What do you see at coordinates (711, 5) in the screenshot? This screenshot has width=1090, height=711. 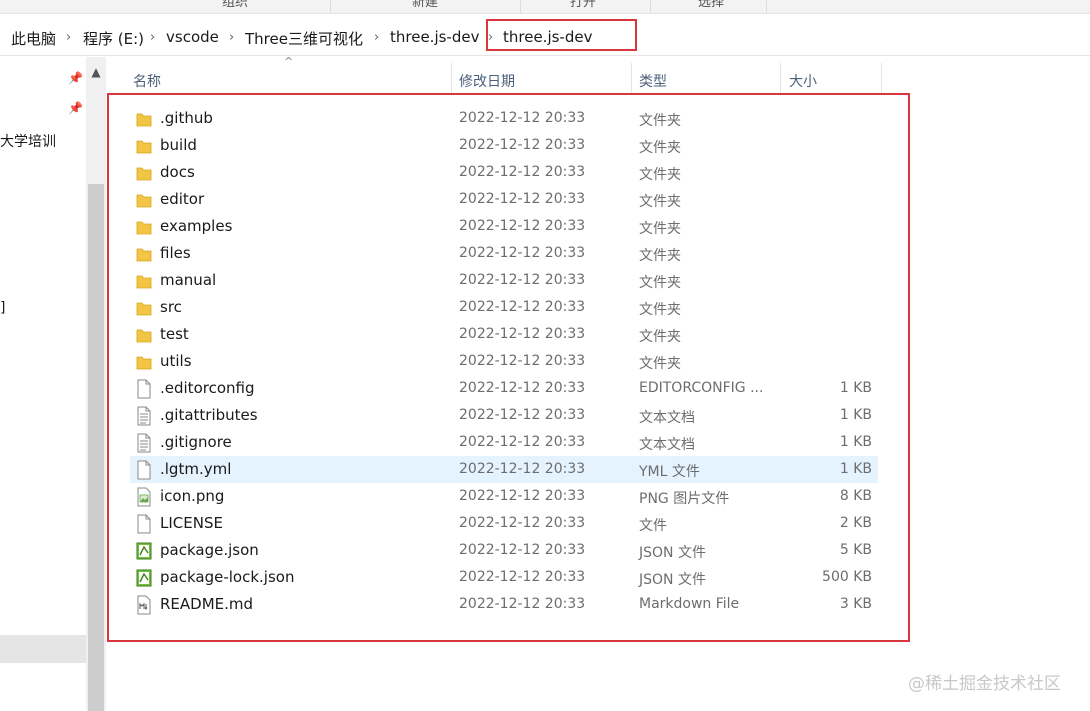 I see `ribbon-group-select: 选择` at bounding box center [711, 5].